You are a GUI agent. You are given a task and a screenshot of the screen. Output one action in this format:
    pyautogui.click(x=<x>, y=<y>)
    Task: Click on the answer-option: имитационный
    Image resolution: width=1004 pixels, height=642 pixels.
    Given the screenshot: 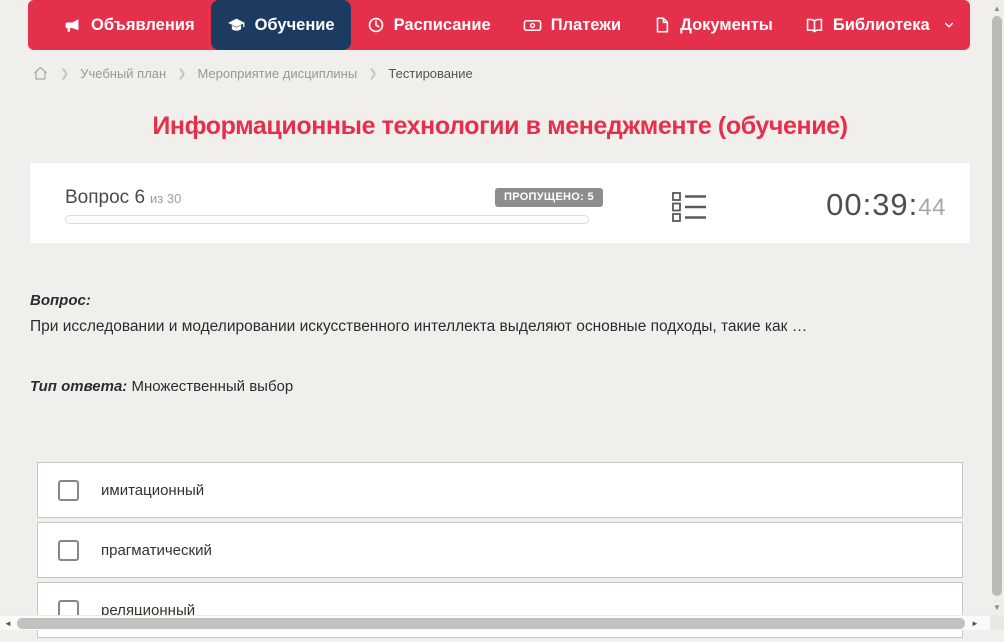 What is the action you would take?
    pyautogui.click(x=500, y=490)
    